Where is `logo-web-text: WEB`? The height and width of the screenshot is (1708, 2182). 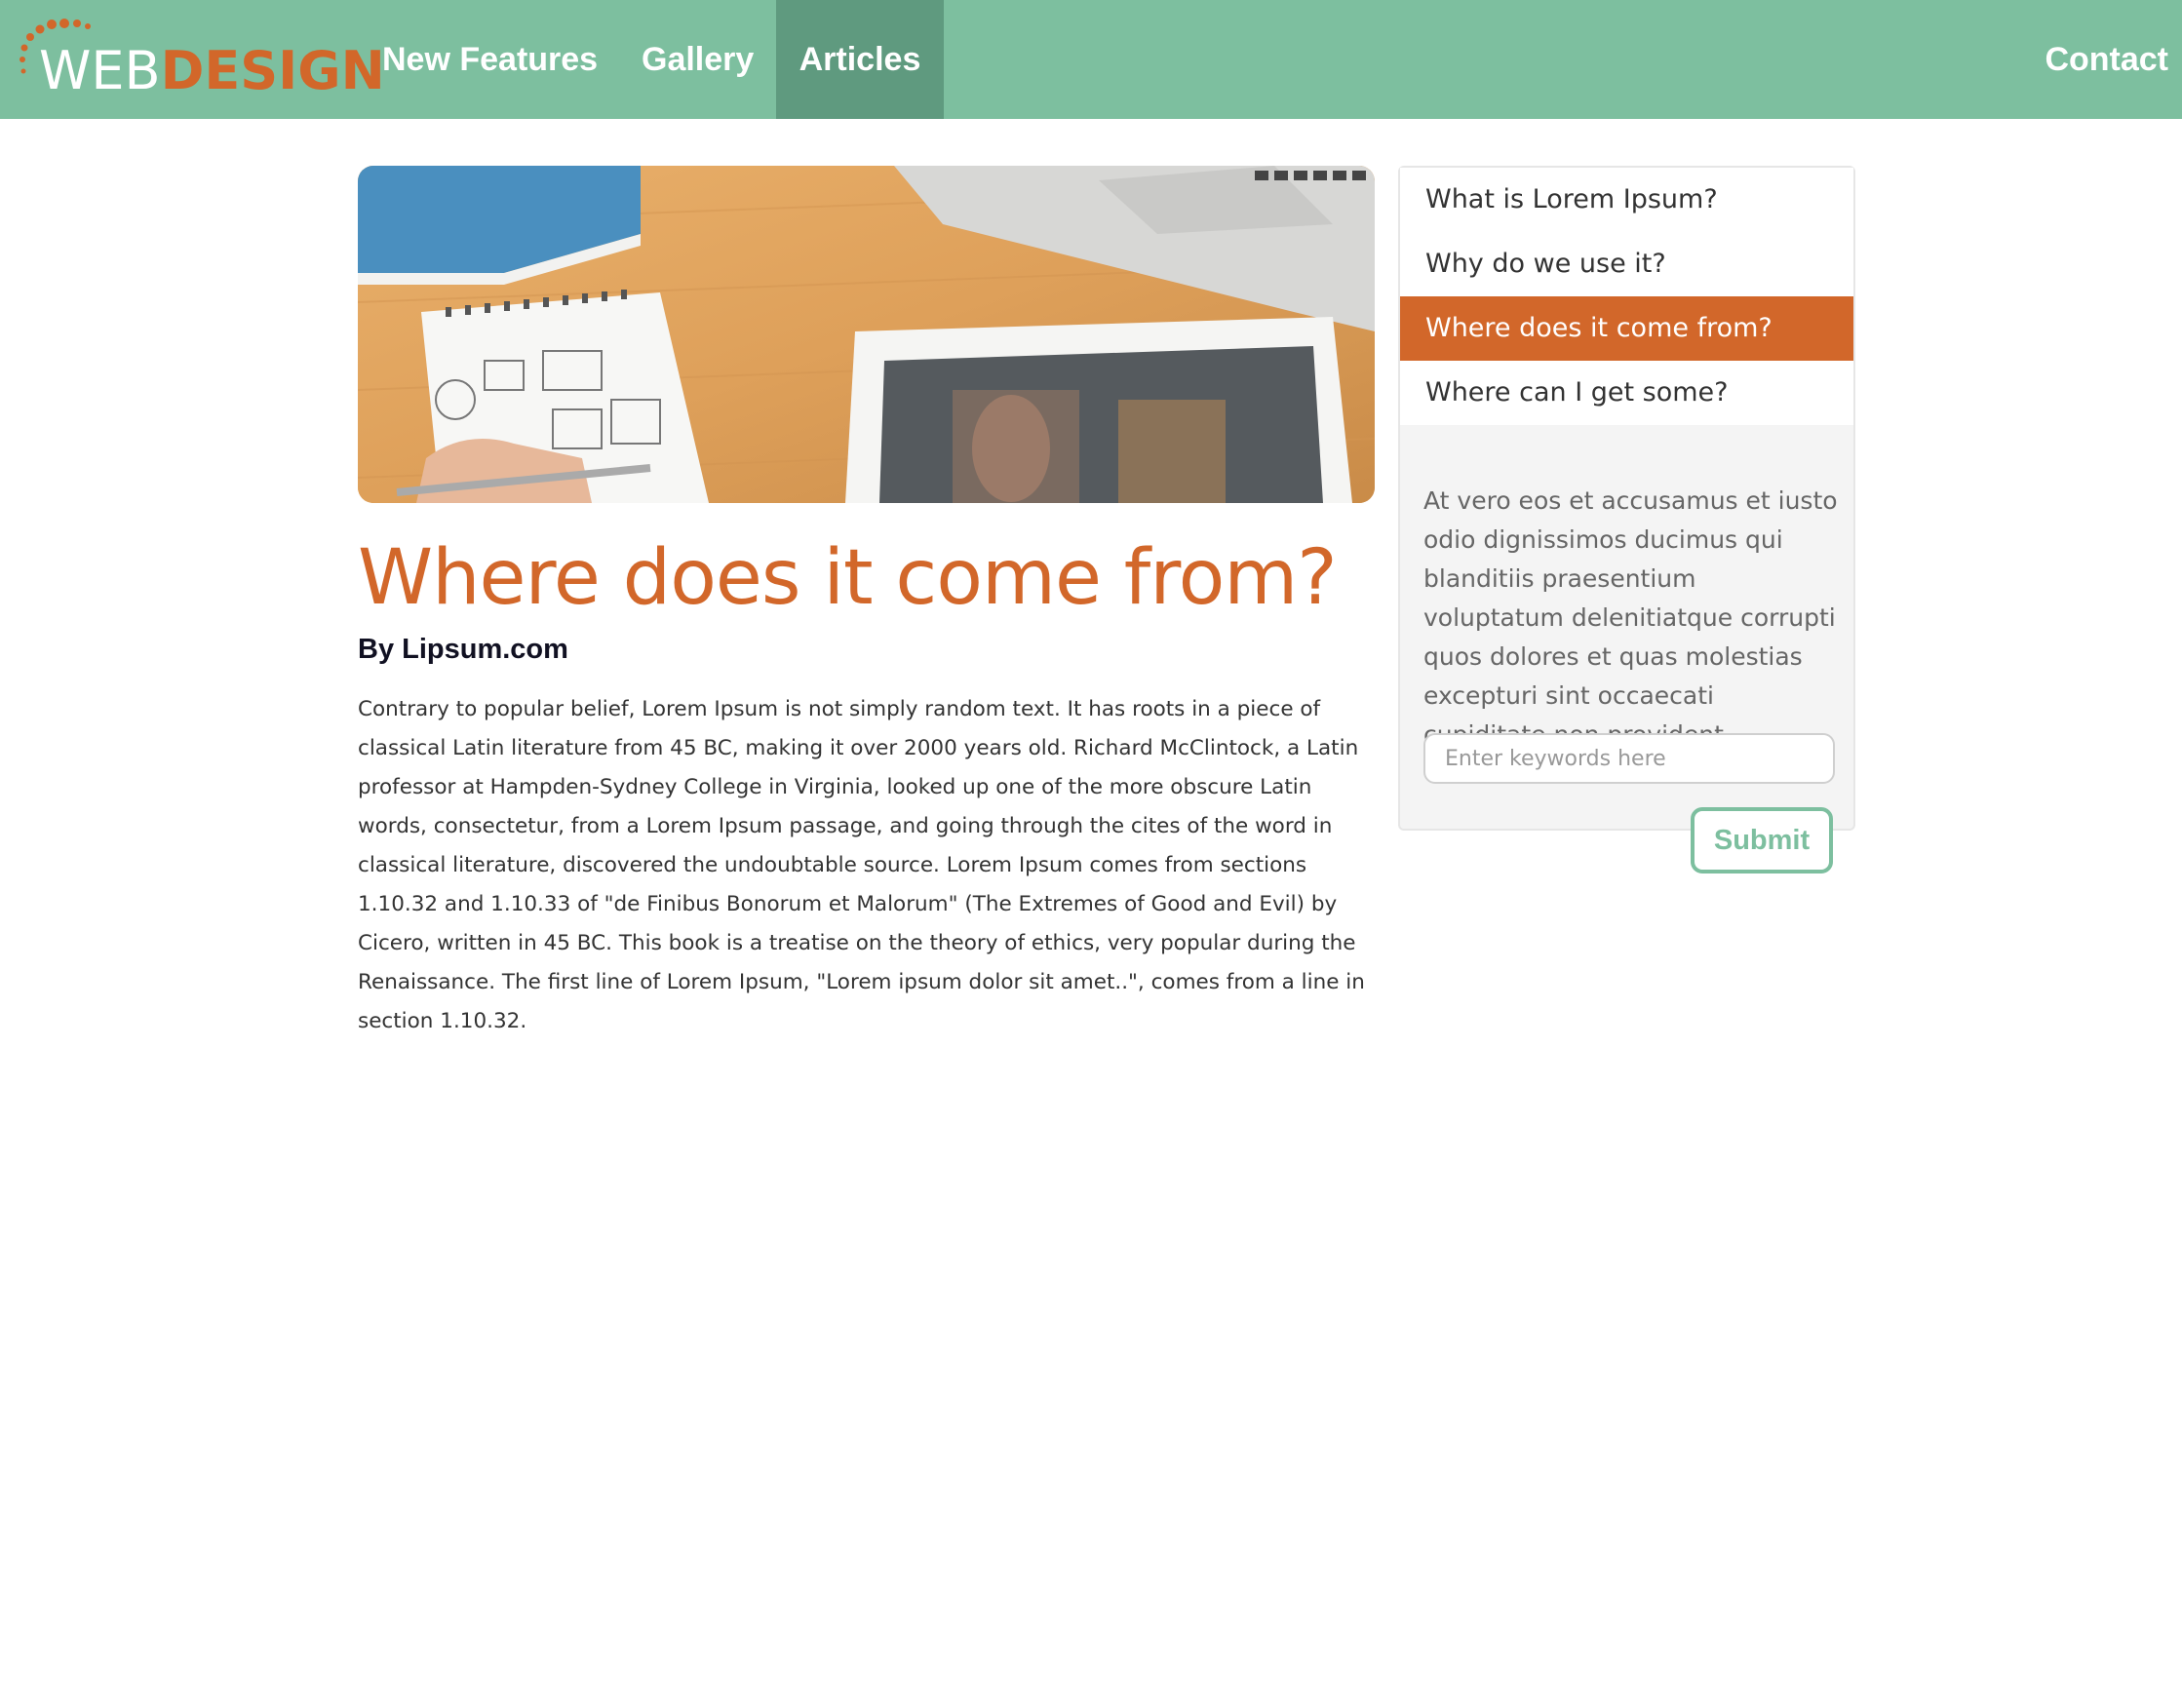
logo-web-text: WEB is located at coordinates (100, 70).